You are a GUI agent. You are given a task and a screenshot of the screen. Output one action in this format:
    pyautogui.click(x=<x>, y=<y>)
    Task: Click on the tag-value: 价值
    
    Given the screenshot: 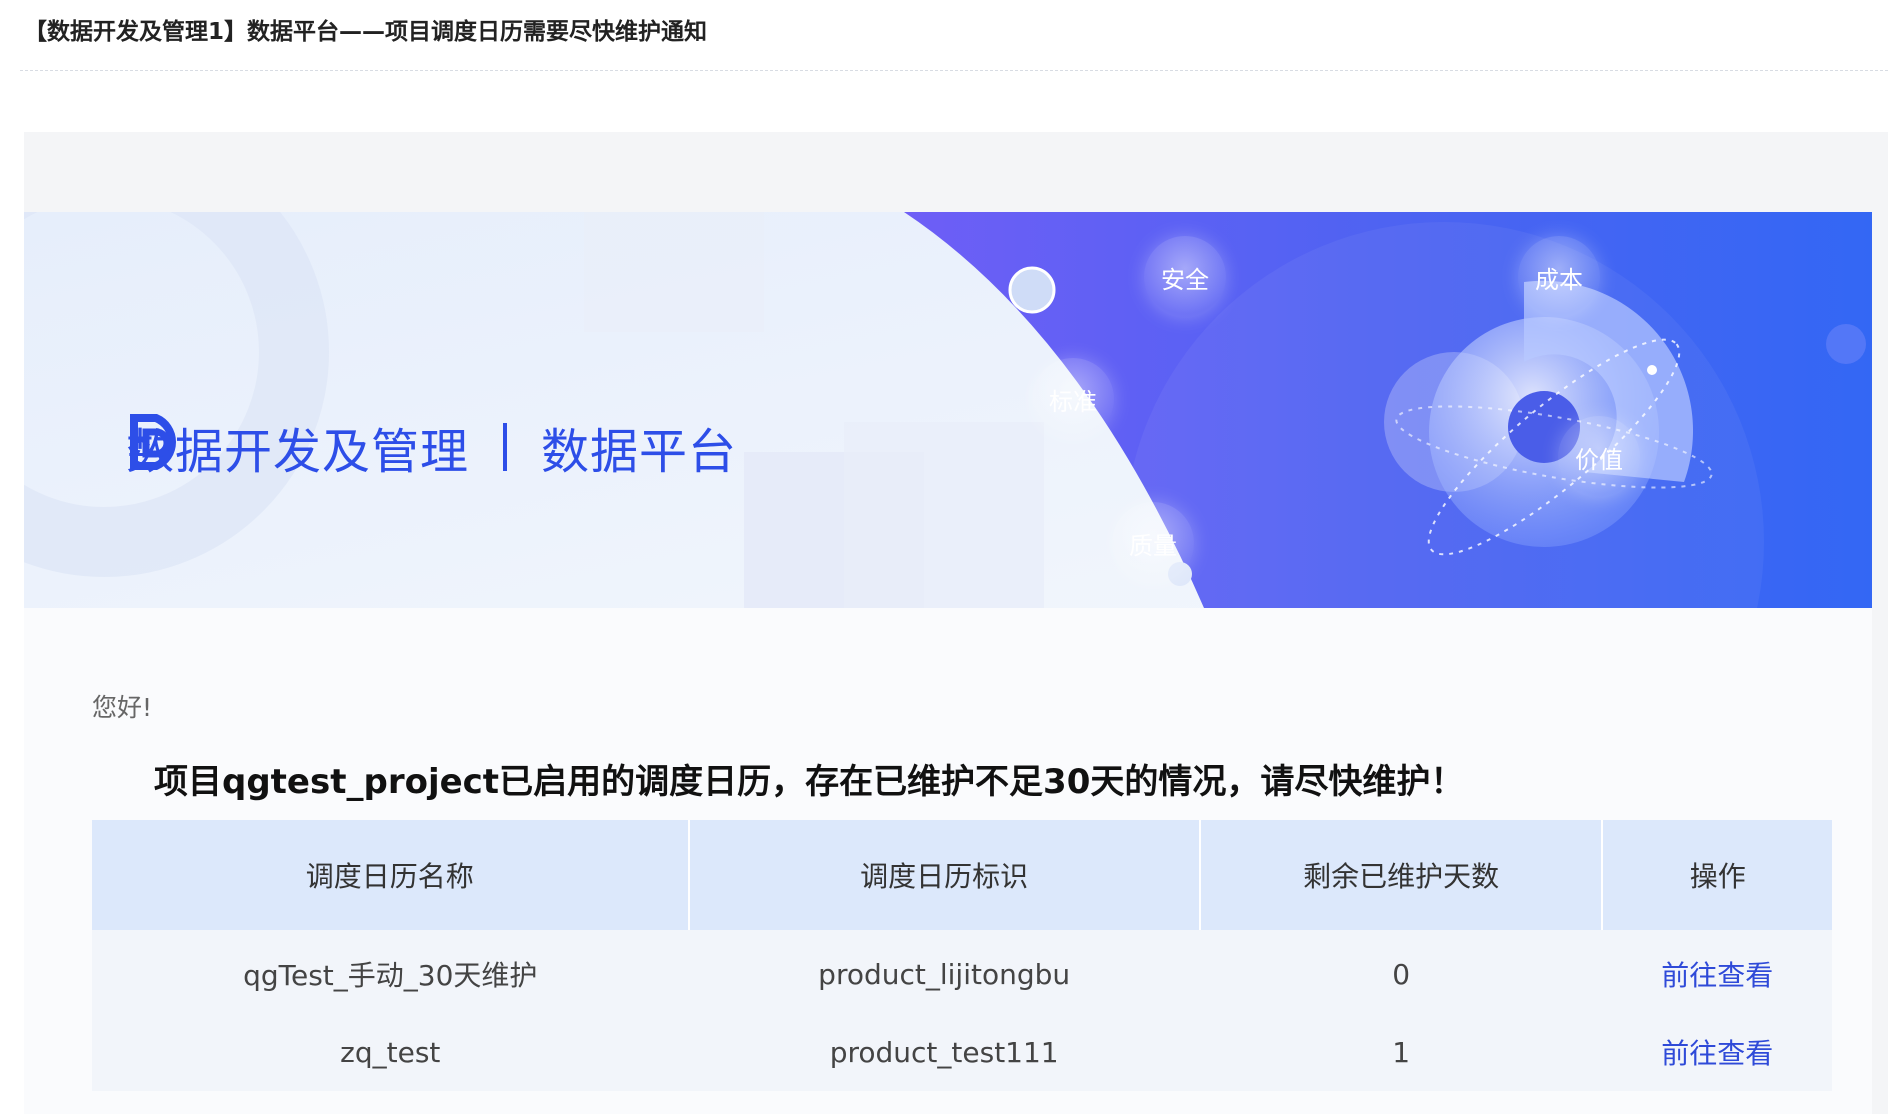 What is the action you would take?
    pyautogui.click(x=1599, y=457)
    